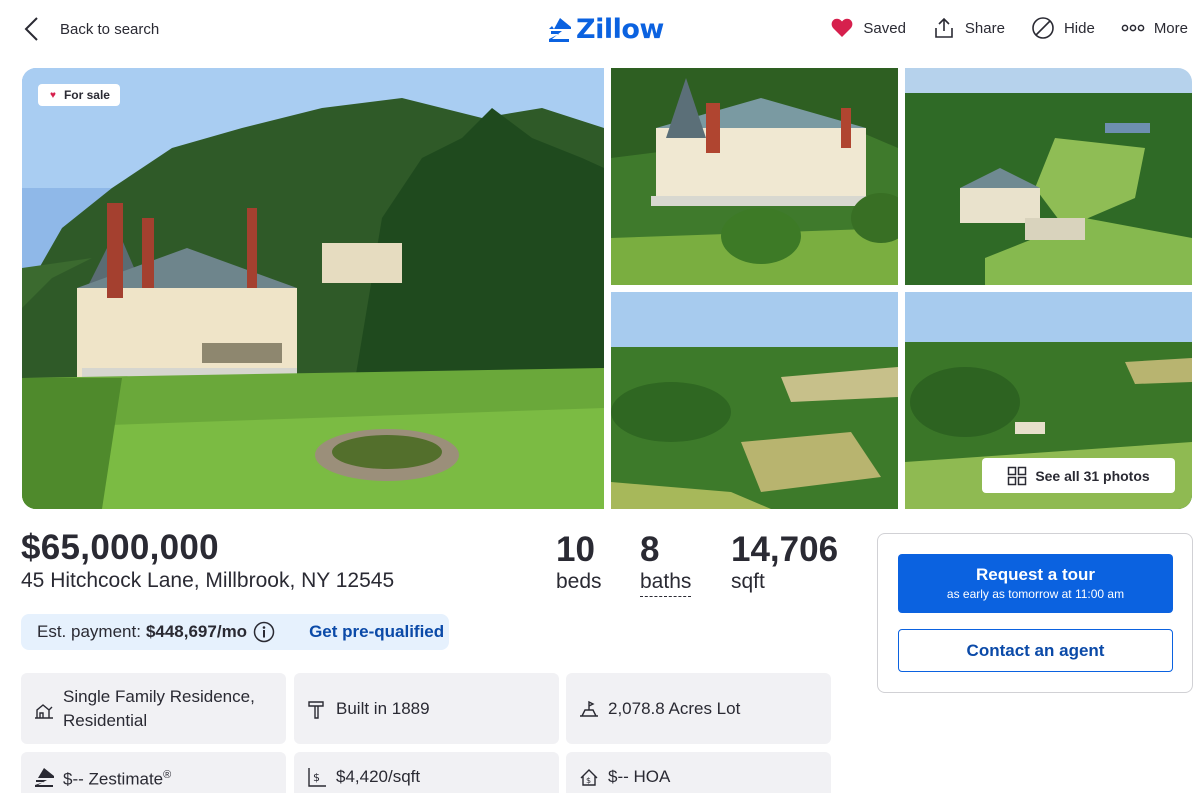  Describe the element at coordinates (748, 581) in the screenshot. I see `sqft-label: sqft` at that location.